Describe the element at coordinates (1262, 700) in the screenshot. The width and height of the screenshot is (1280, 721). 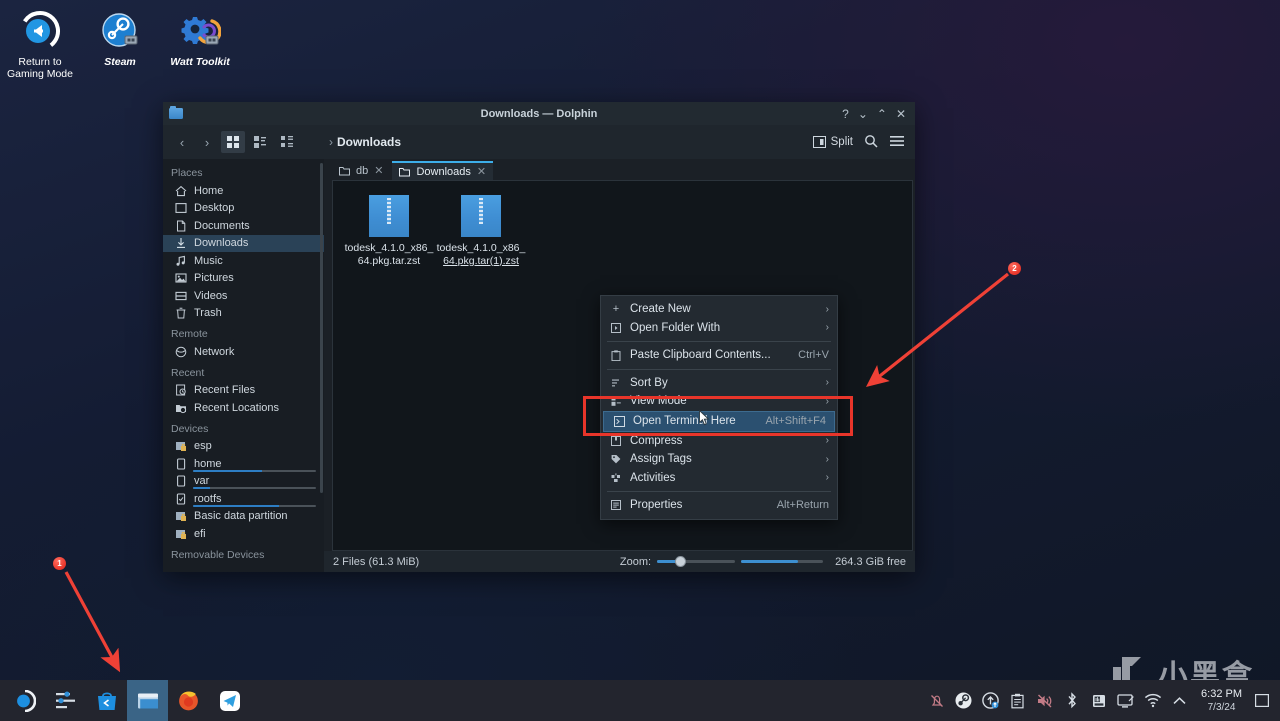
I see `show-desktop-button` at that location.